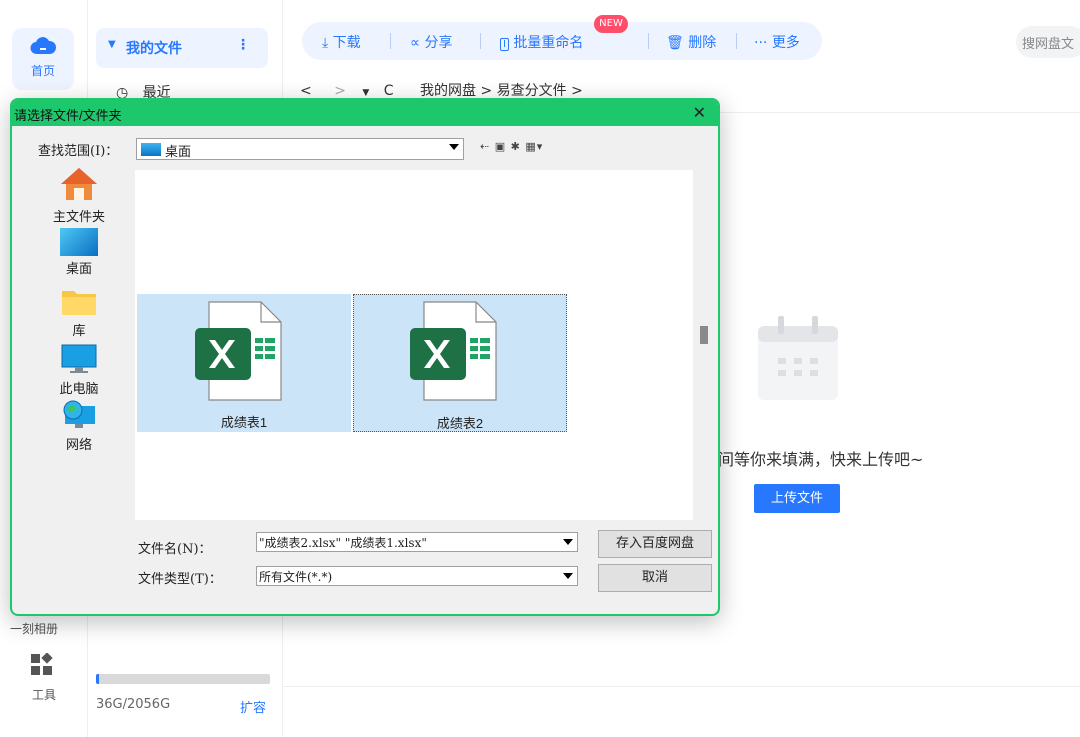  Describe the element at coordinates (79, 303) in the screenshot. I see `library-folder-icon` at that location.